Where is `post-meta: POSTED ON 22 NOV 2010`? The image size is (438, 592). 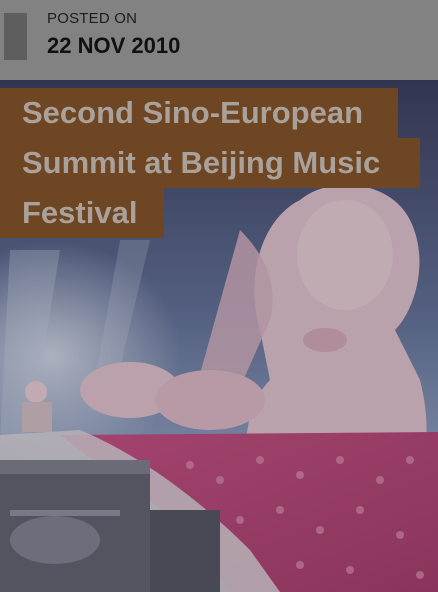 post-meta: POSTED ON 22 NOV 2010 is located at coordinates (219, 40).